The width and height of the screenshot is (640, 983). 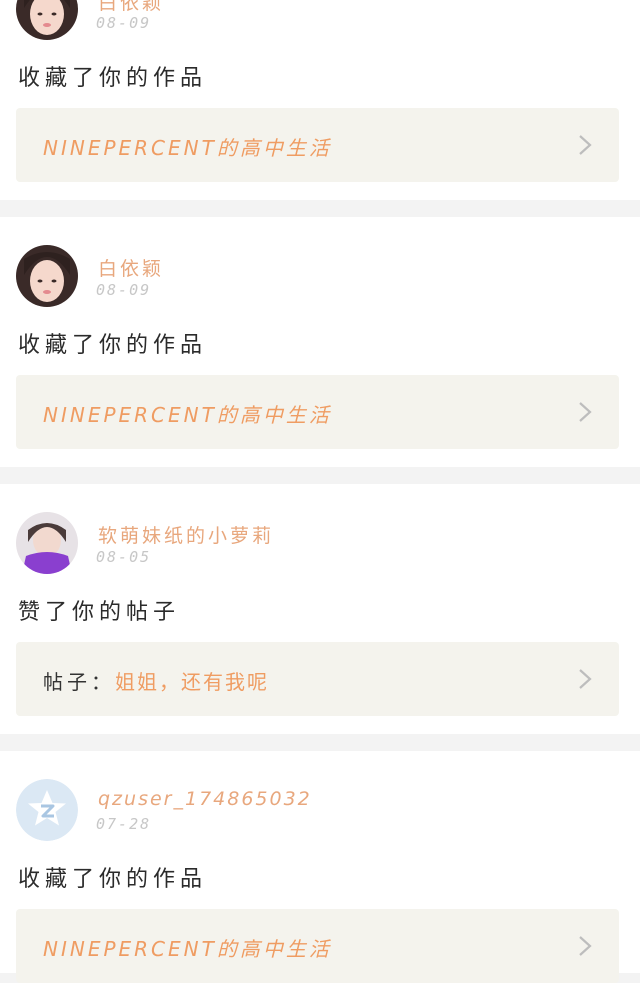 I want to click on timestamp: 07-28, so click(x=124, y=824).